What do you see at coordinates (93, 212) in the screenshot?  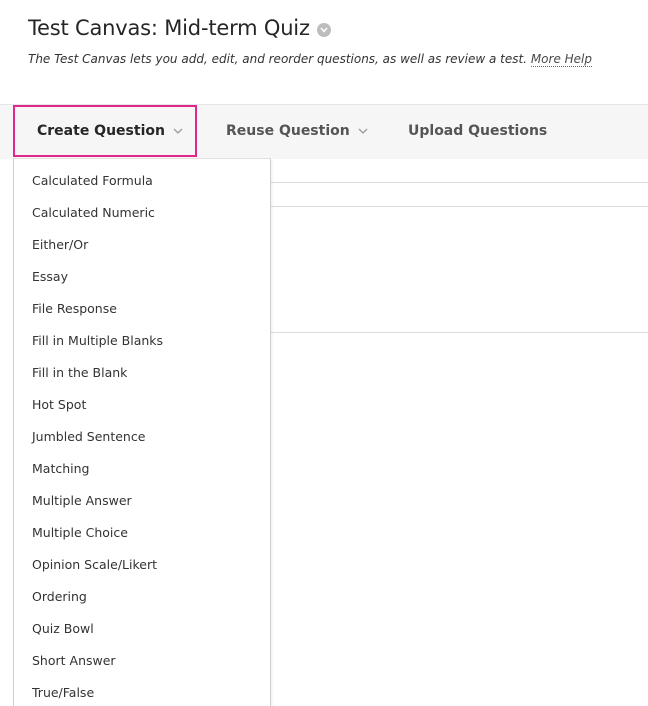 I see `menu-item-calculated-numeric: Calculated Numeric` at bounding box center [93, 212].